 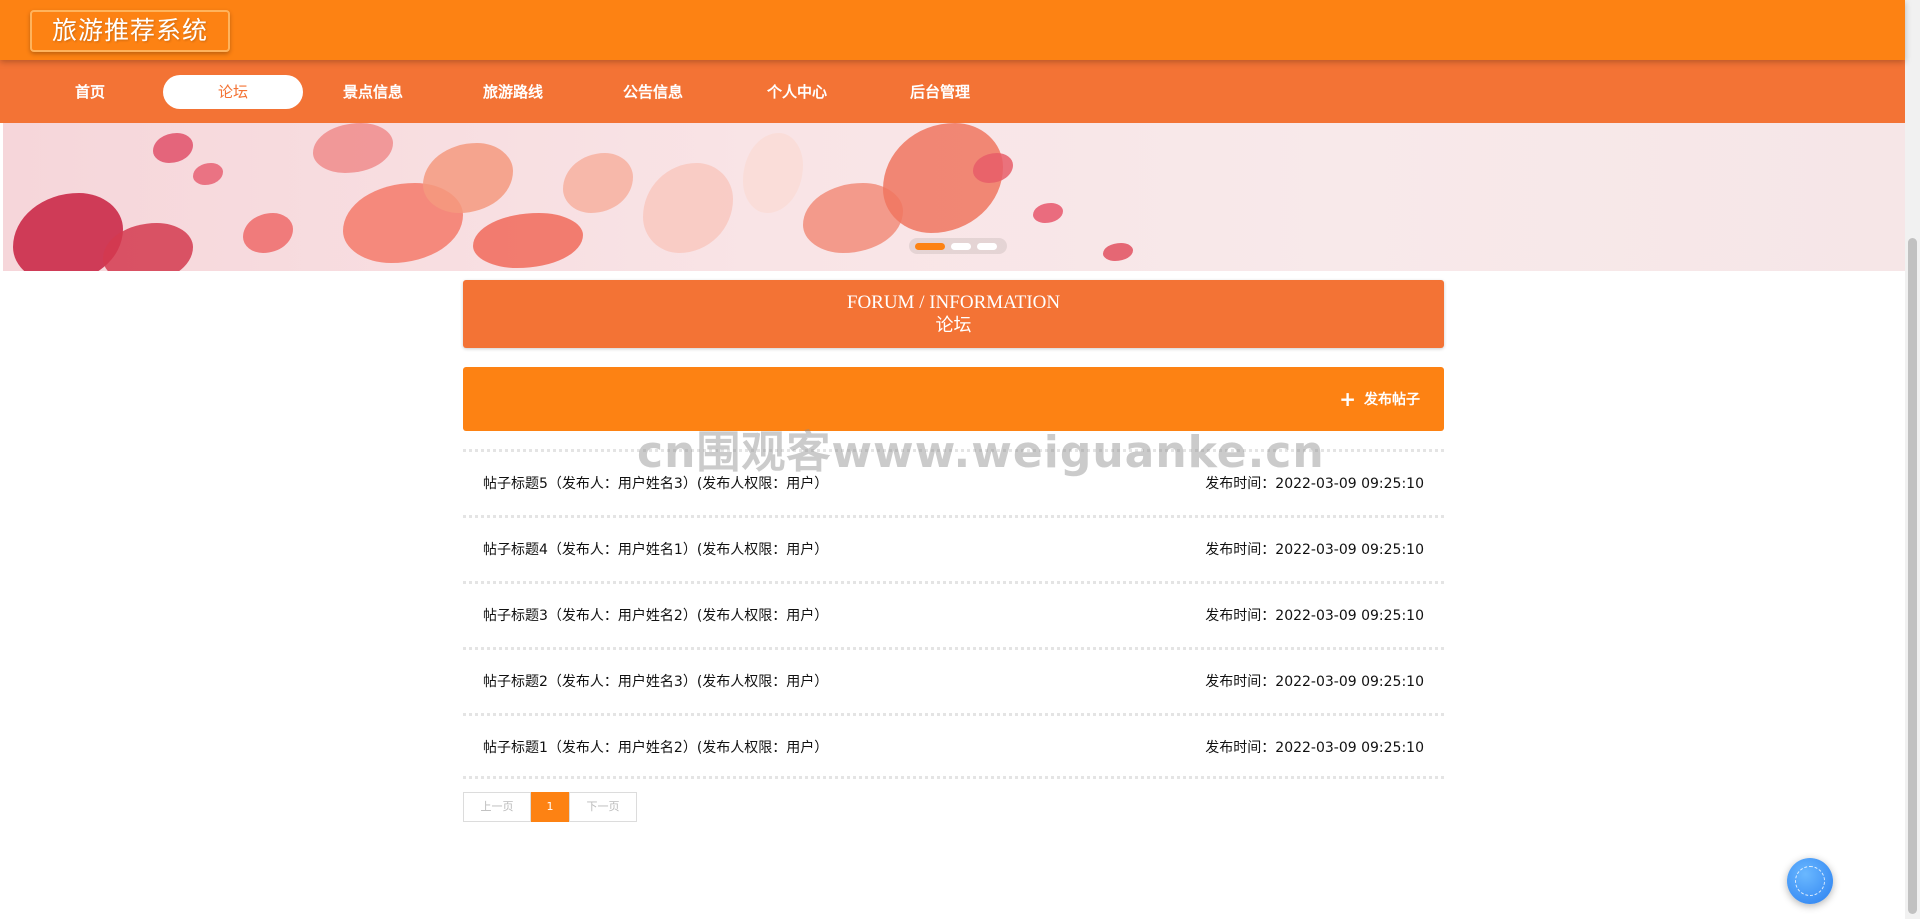 I want to click on section-title-en: FORUM / INFORMATION, so click(x=953, y=302).